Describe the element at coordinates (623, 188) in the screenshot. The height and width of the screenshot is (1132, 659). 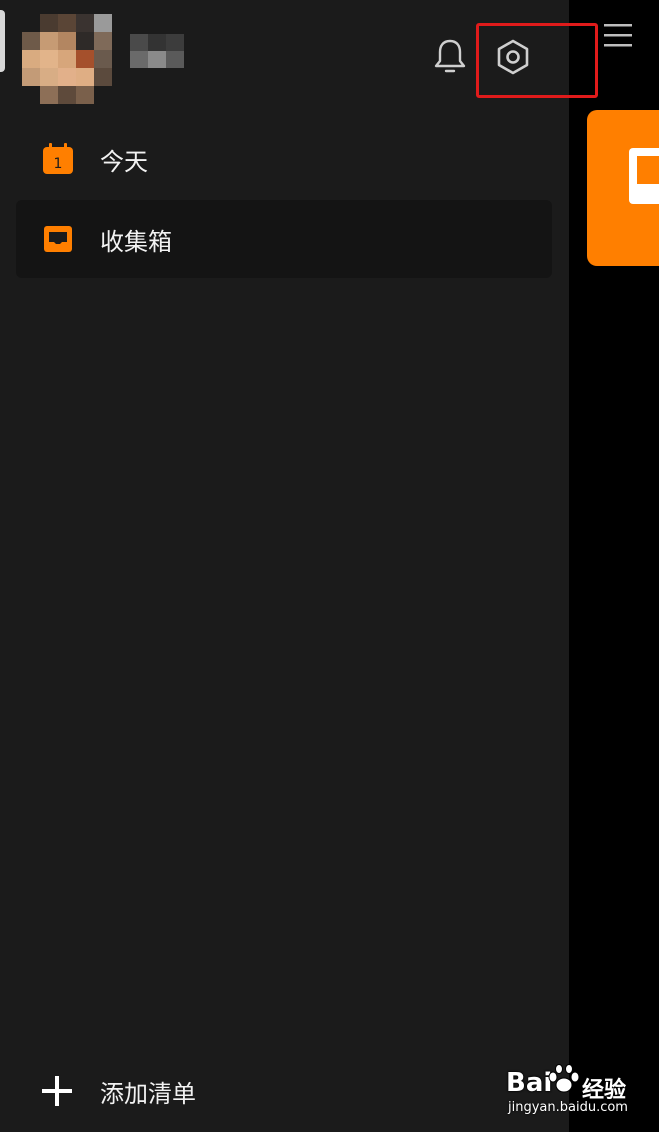
I see `inbox-card-peek` at that location.